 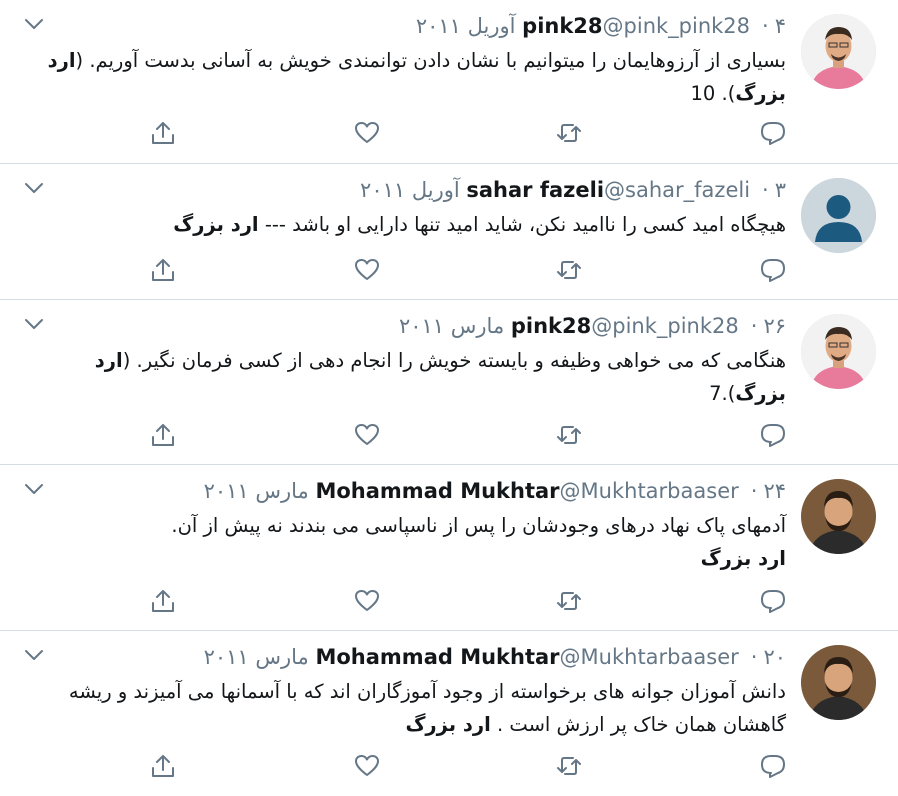 I want to click on tweet-header: pink28@pink_pink28·۴ آوریل ۲۰۱۱, so click(x=601, y=26).